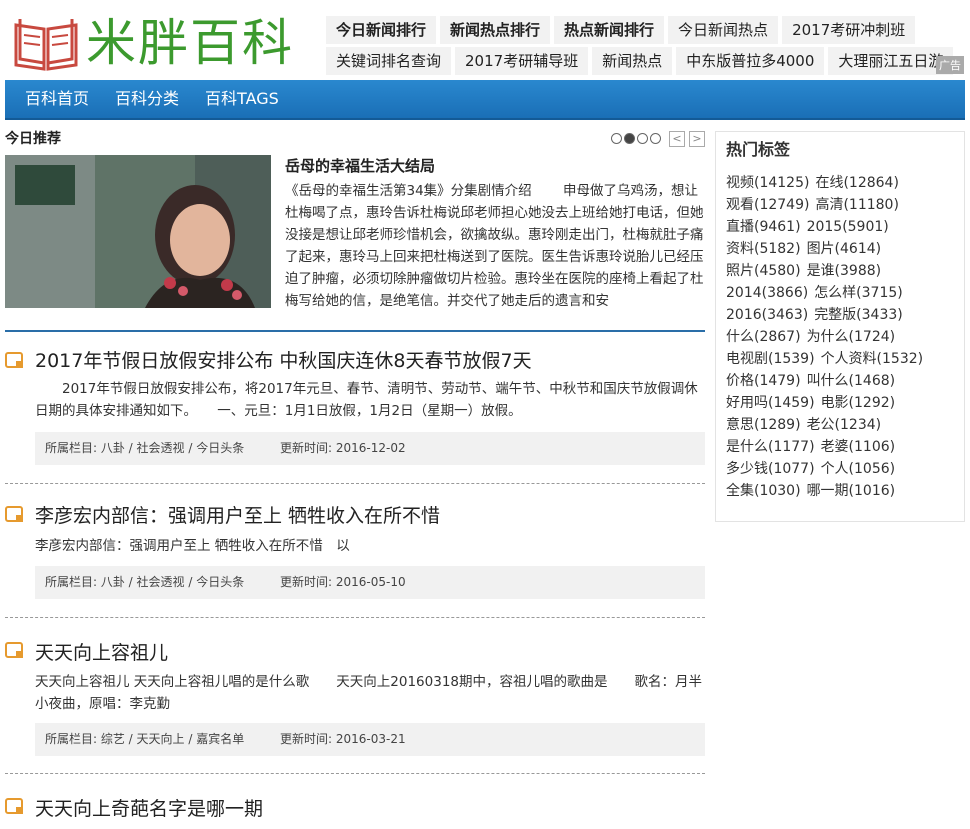 This screenshot has width=970, height=829. I want to click on tag-link: 价格(1479), so click(763, 381).